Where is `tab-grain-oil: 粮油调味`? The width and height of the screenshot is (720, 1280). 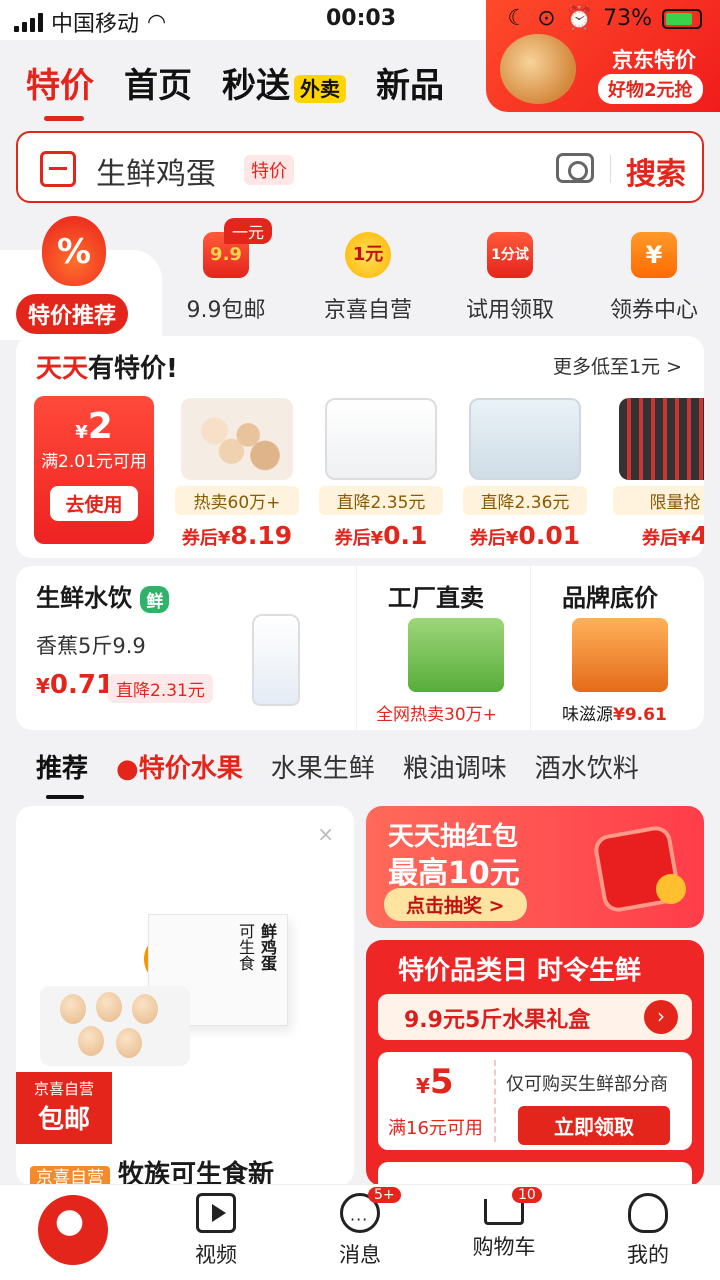
tab-grain-oil: 粮油调味 is located at coordinates (455, 766).